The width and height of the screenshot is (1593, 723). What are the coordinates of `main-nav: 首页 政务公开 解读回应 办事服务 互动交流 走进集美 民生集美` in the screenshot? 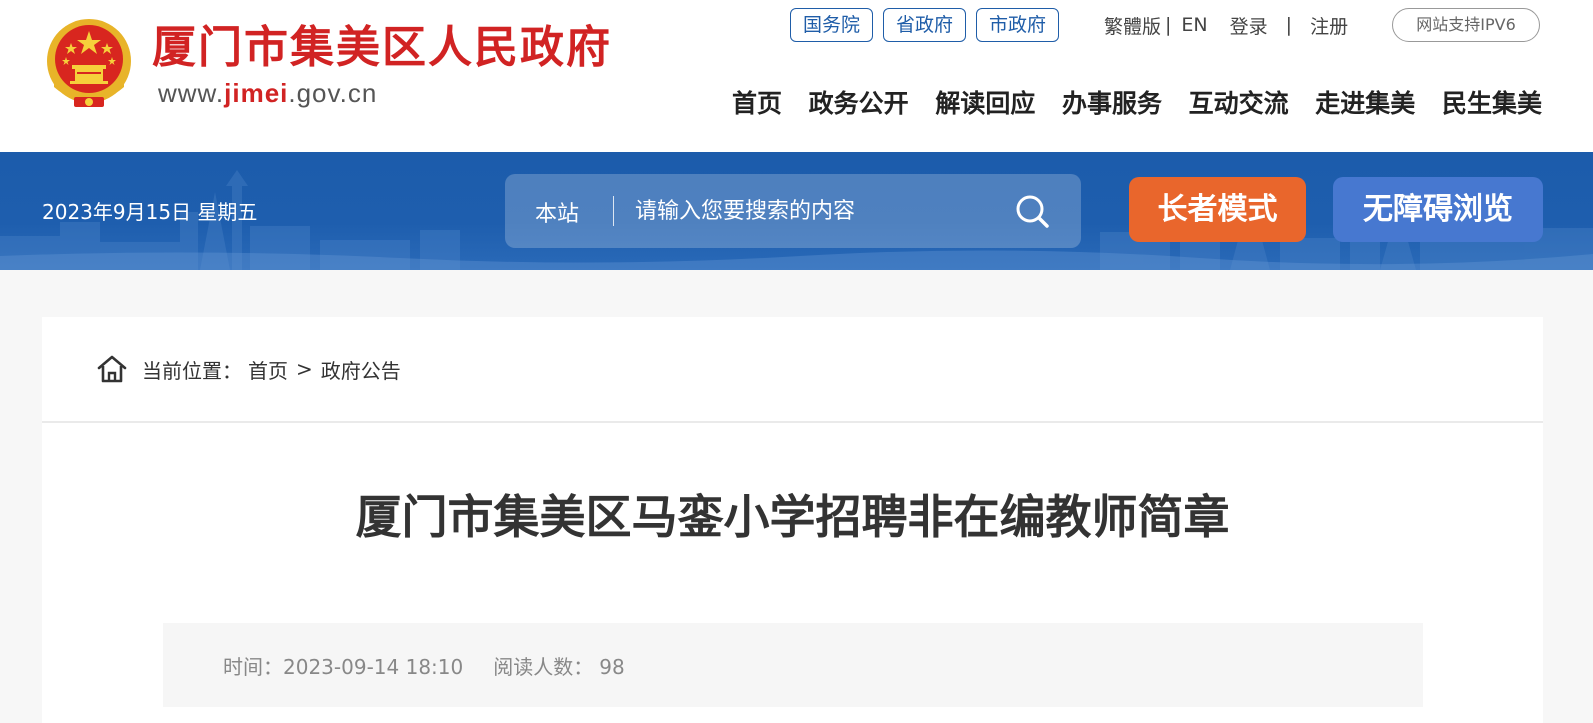 It's located at (1137, 104).